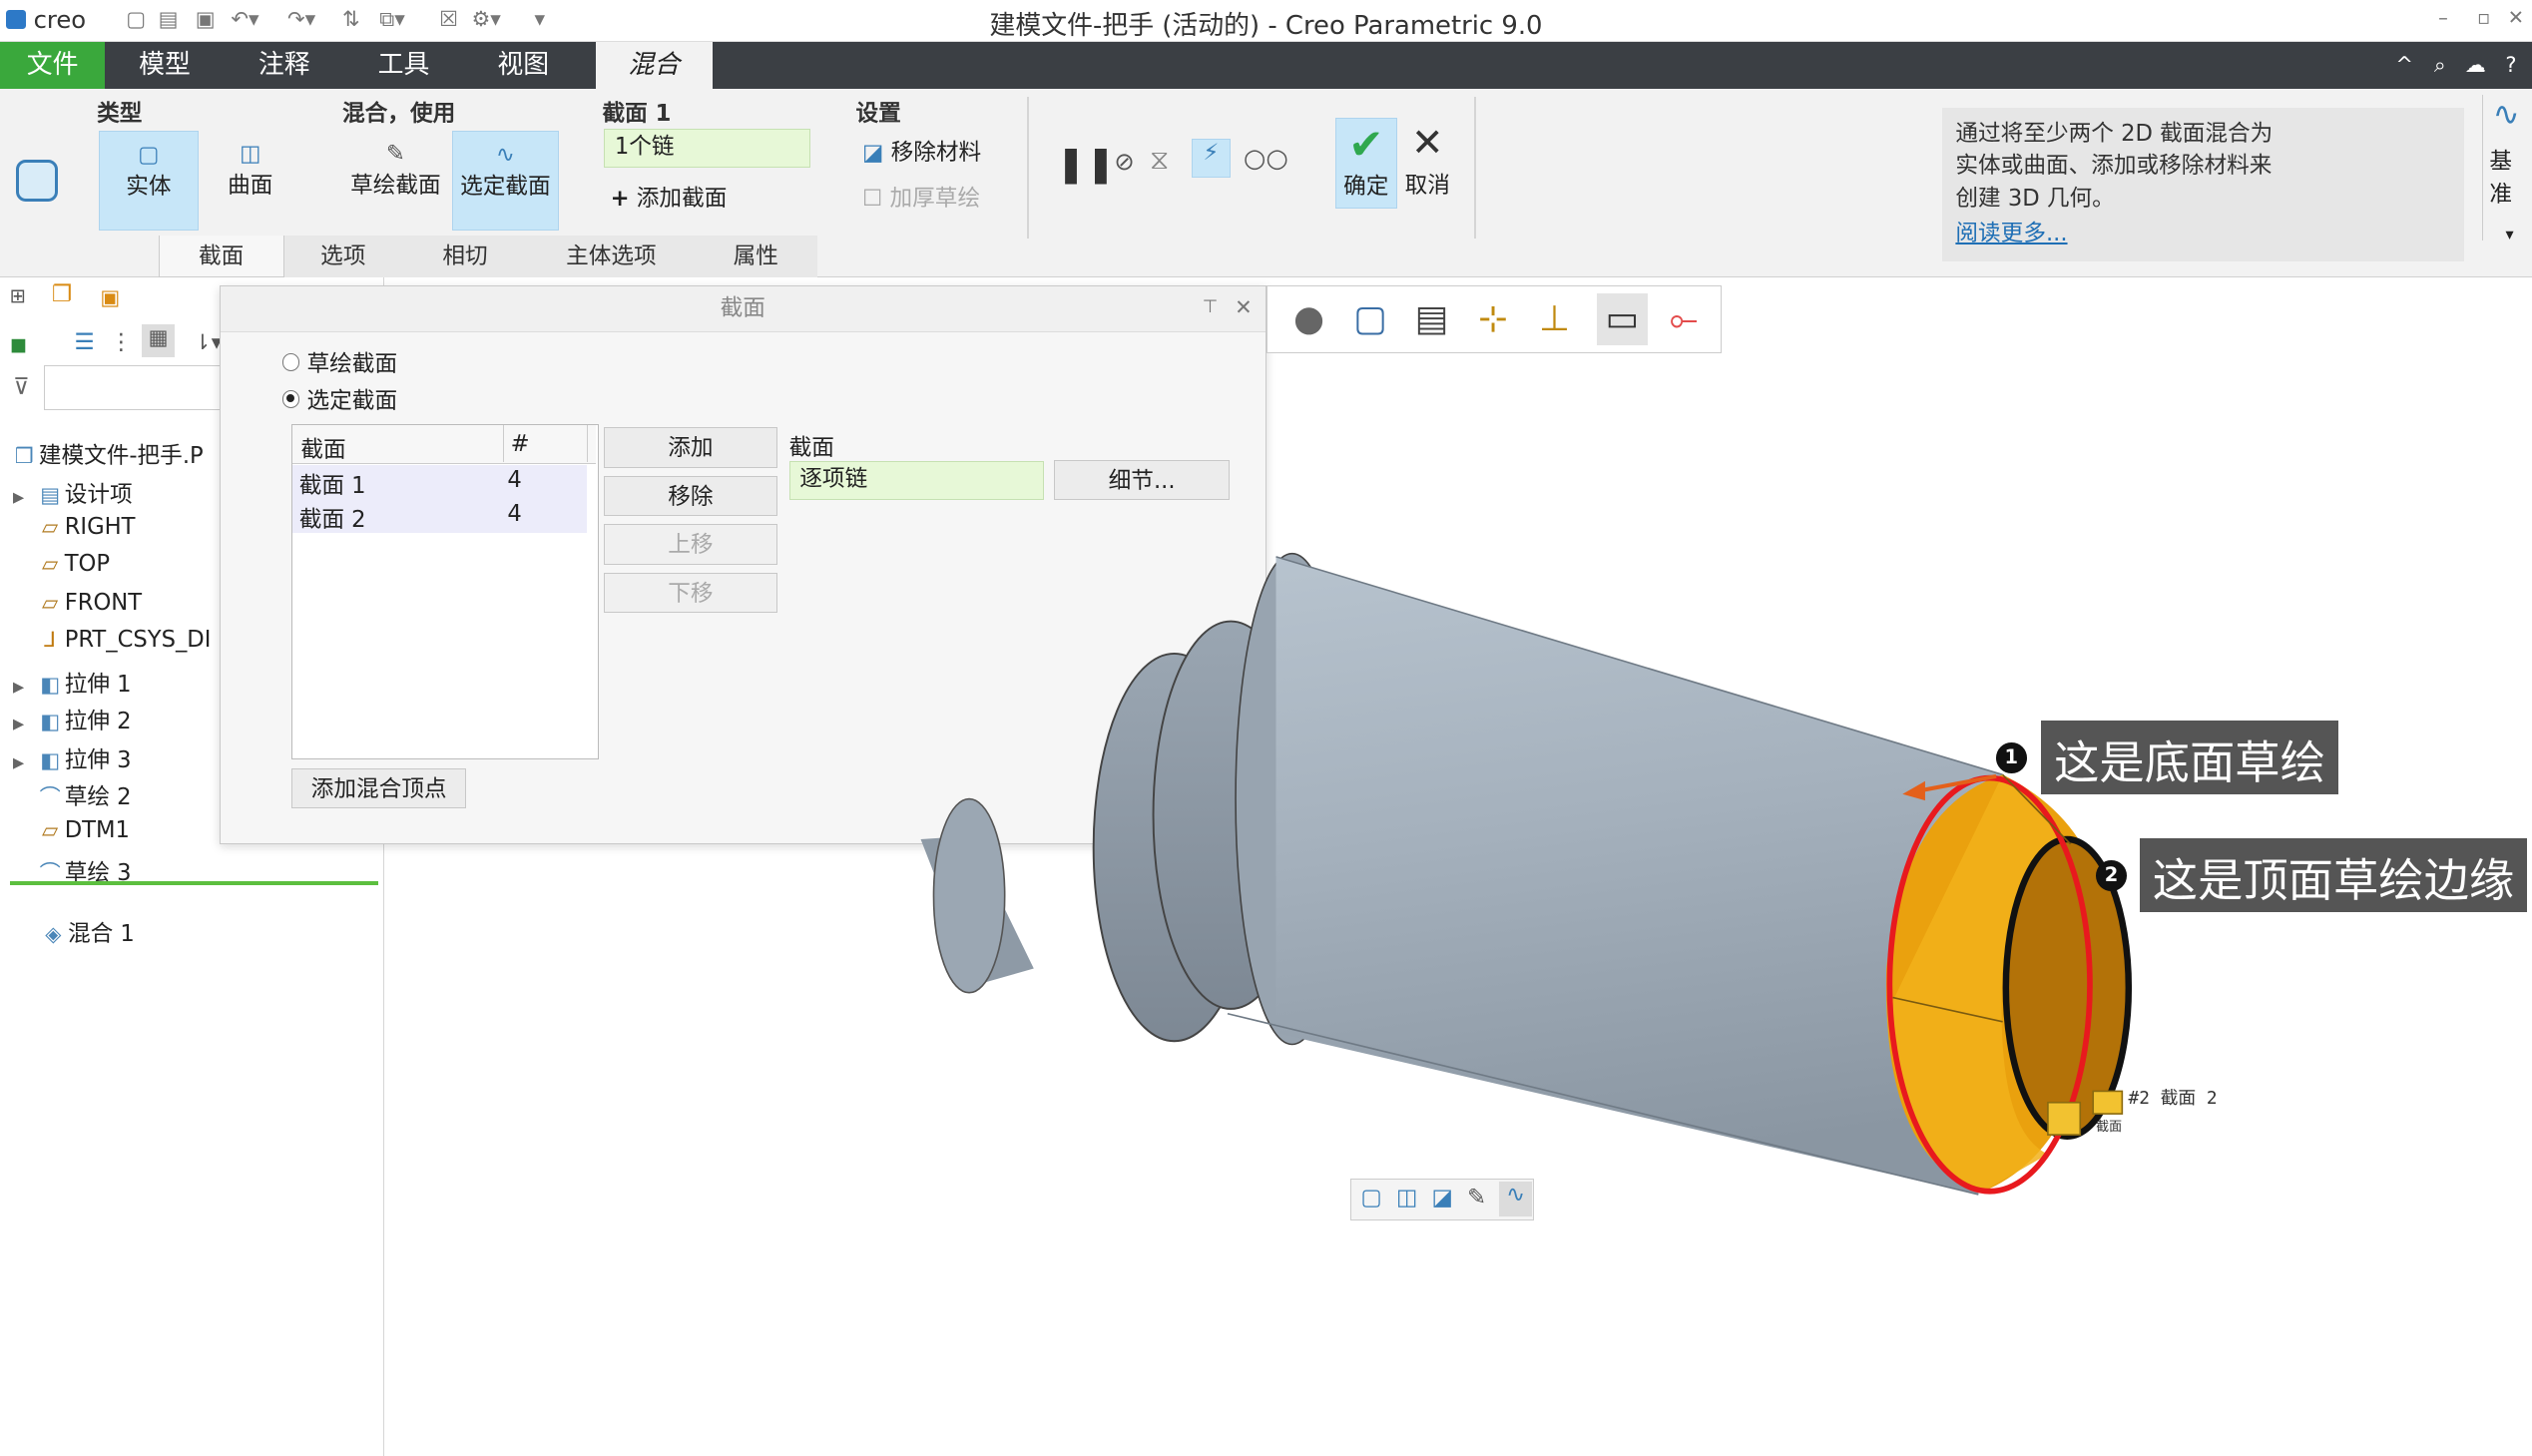  What do you see at coordinates (78, 603) in the screenshot?
I see `tree-item: ▱ FRONT` at bounding box center [78, 603].